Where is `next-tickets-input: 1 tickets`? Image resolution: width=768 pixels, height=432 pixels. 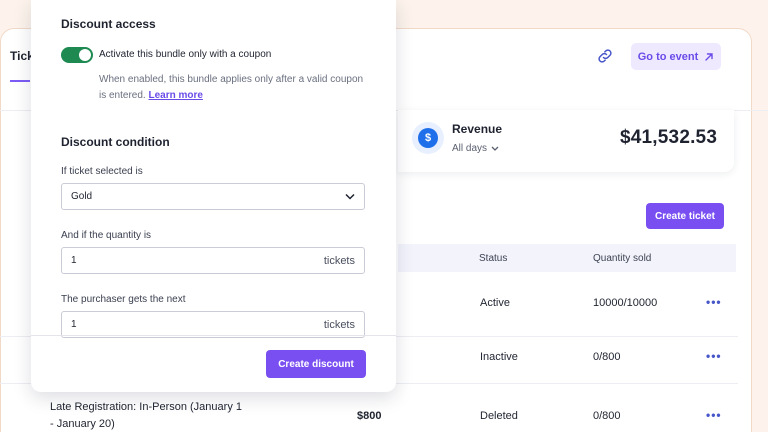 next-tickets-input: 1 tickets is located at coordinates (213, 324).